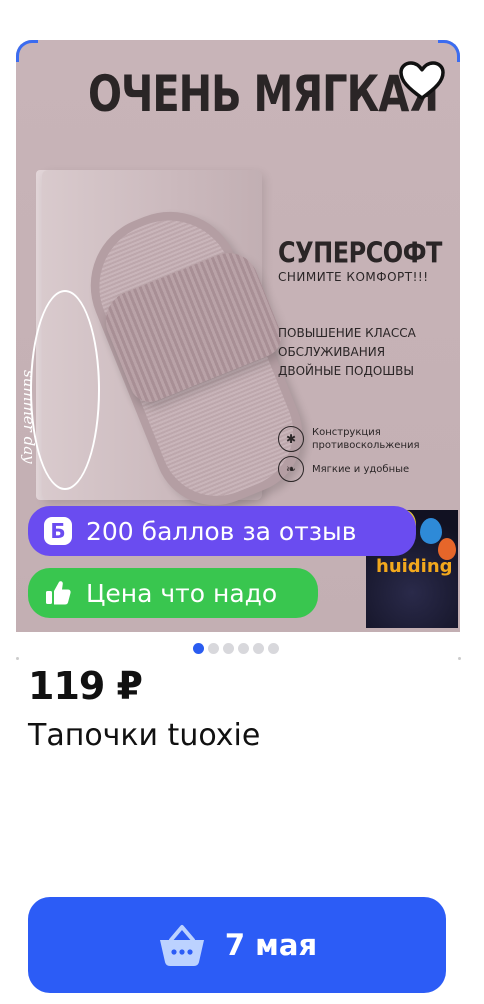  I want to click on feature-anti-slip-line: Конструкция, so click(346, 432).